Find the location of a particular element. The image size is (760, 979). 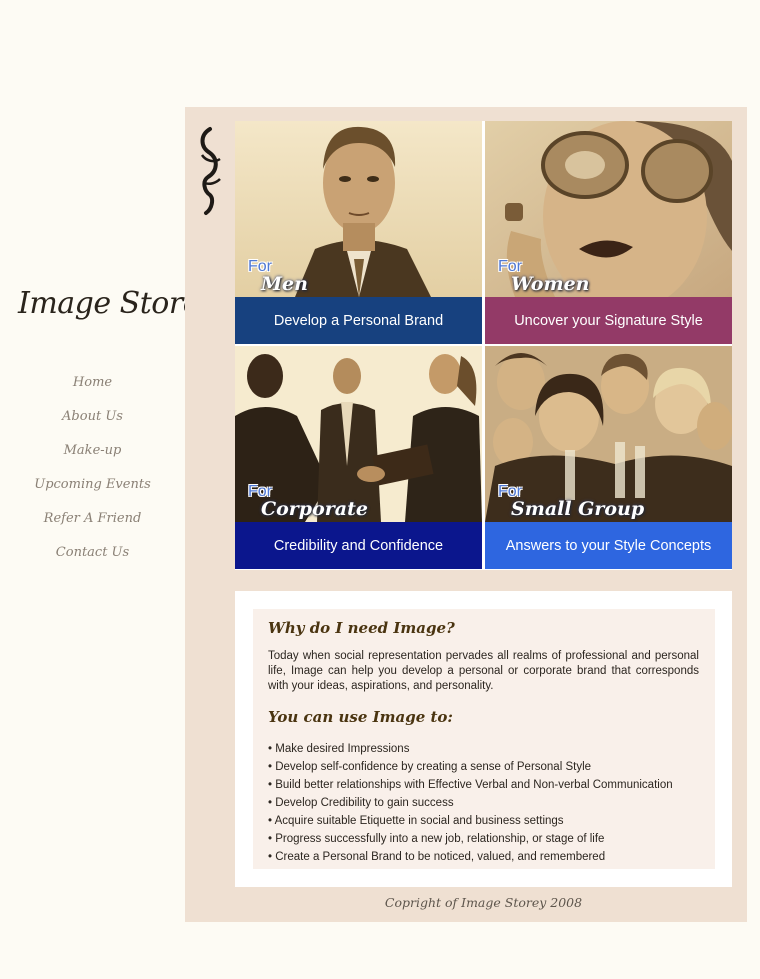

logo-text: Image Storey is located at coordinates (117, 303).